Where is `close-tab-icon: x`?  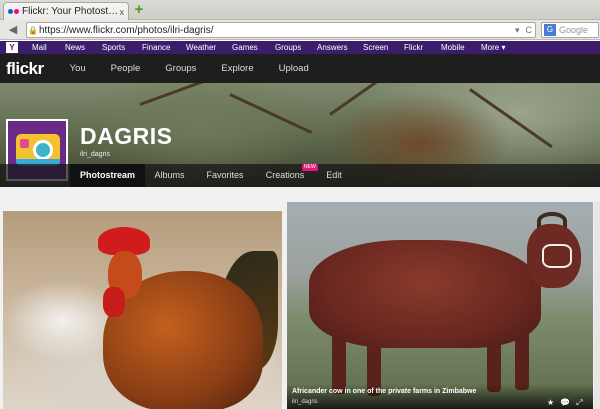 close-tab-icon: x is located at coordinates (122, 12).